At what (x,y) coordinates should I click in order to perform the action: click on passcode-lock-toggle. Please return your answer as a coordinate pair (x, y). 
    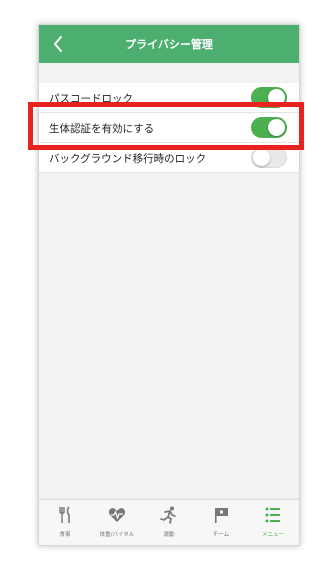
    Looking at the image, I should click on (269, 97).